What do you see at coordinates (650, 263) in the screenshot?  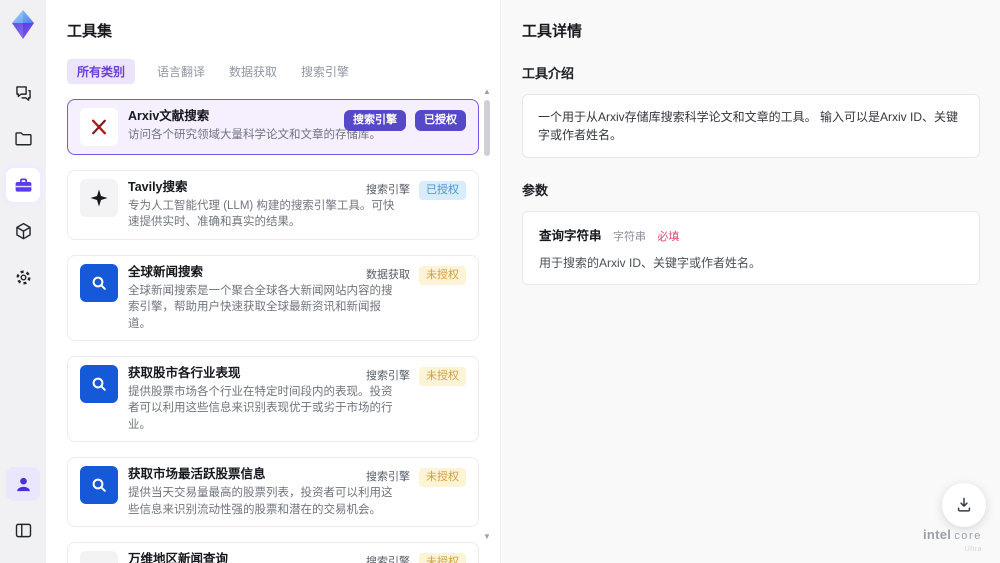 I see `param-description: 用于搜索的Arxiv ID、关键字或作者姓名。` at bounding box center [650, 263].